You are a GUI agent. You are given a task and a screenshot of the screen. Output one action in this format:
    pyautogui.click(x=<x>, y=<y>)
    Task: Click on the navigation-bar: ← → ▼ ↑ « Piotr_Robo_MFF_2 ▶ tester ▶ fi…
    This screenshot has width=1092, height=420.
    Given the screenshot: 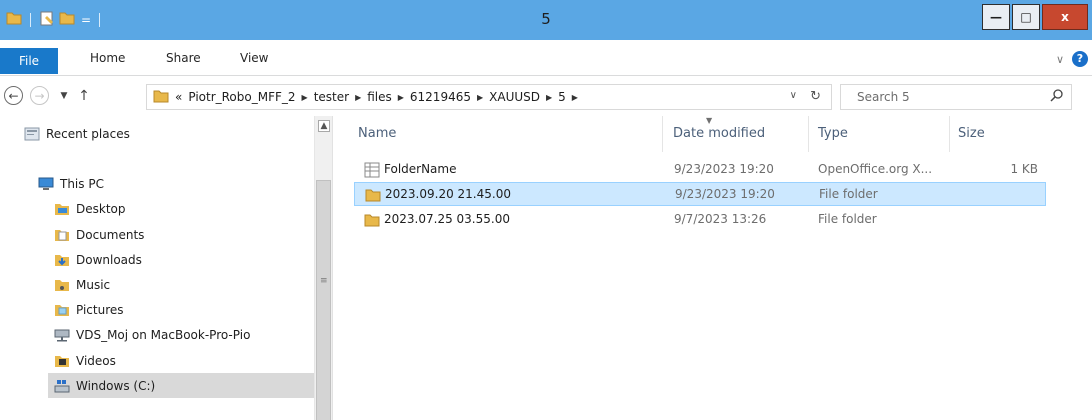 What is the action you would take?
    pyautogui.click(x=546, y=96)
    